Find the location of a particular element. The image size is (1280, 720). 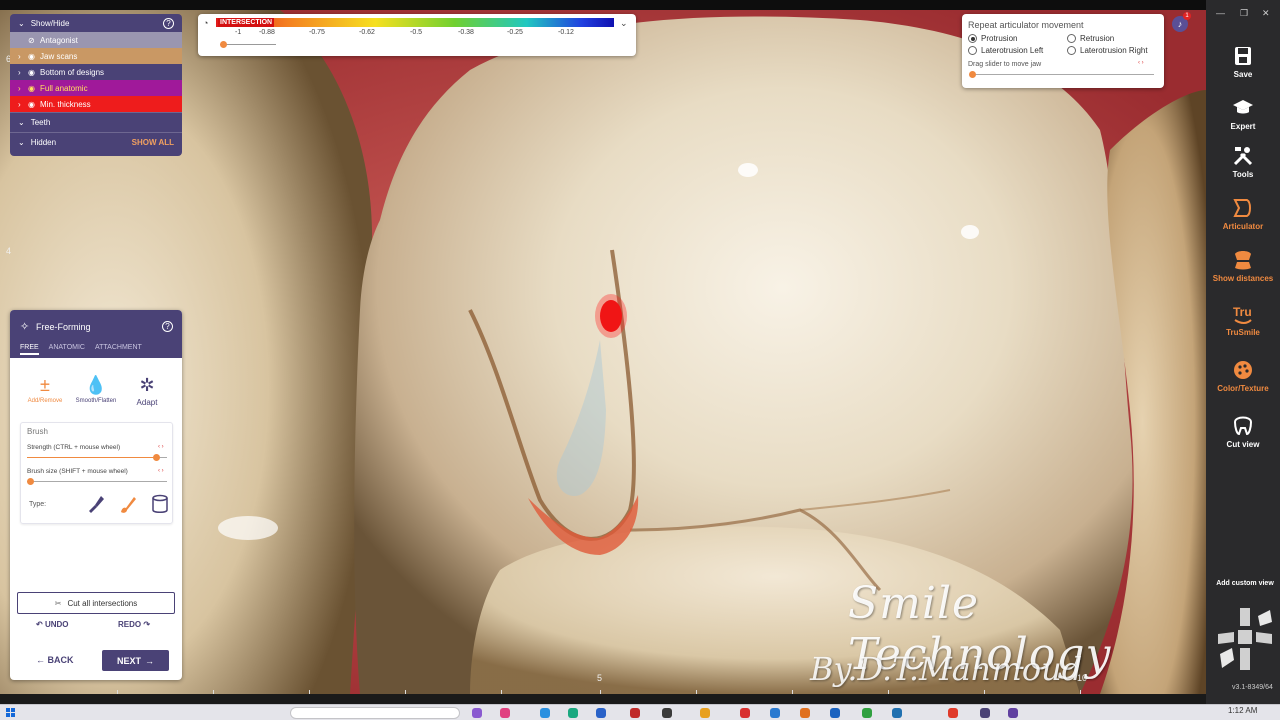

gauge-icon: ◔ is located at coordinates (205, 23).